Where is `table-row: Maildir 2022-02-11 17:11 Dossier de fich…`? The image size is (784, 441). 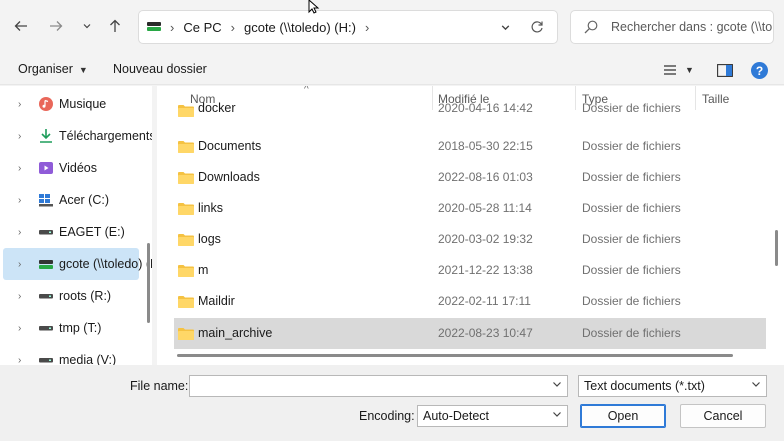 table-row: Maildir 2022-02-11 17:11 Dossier de fich… is located at coordinates (470, 301).